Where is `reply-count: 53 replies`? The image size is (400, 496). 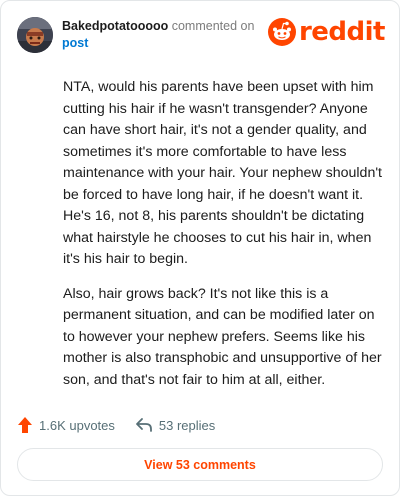 reply-count: 53 replies is located at coordinates (187, 425).